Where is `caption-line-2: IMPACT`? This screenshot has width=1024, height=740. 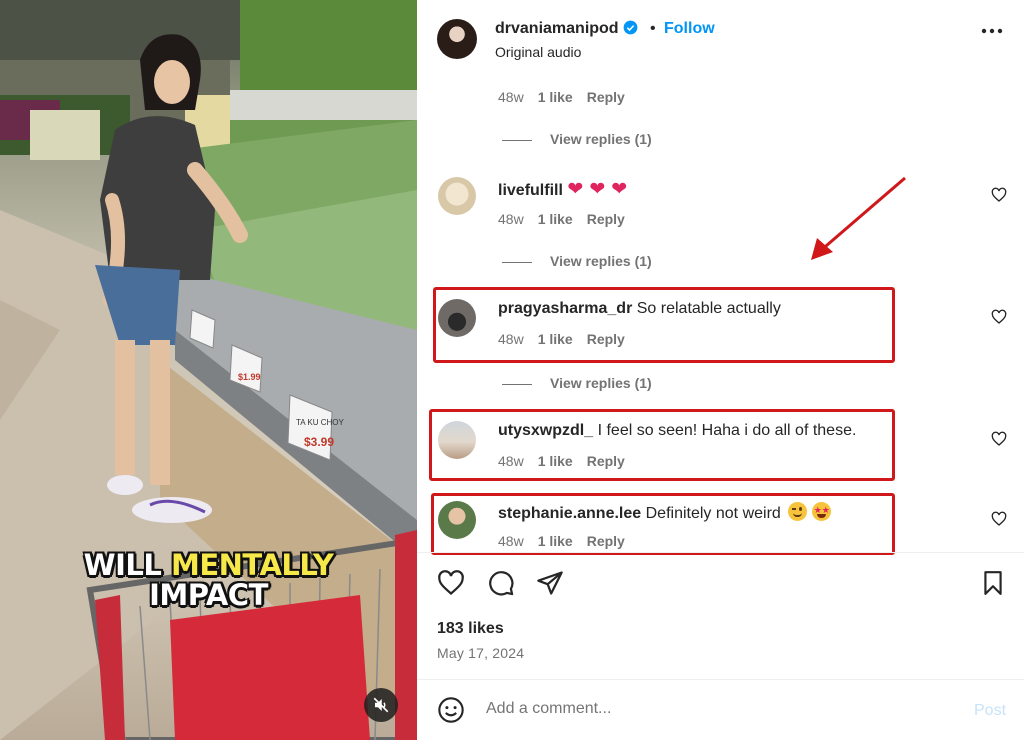 caption-line-2: IMPACT is located at coordinates (208, 595).